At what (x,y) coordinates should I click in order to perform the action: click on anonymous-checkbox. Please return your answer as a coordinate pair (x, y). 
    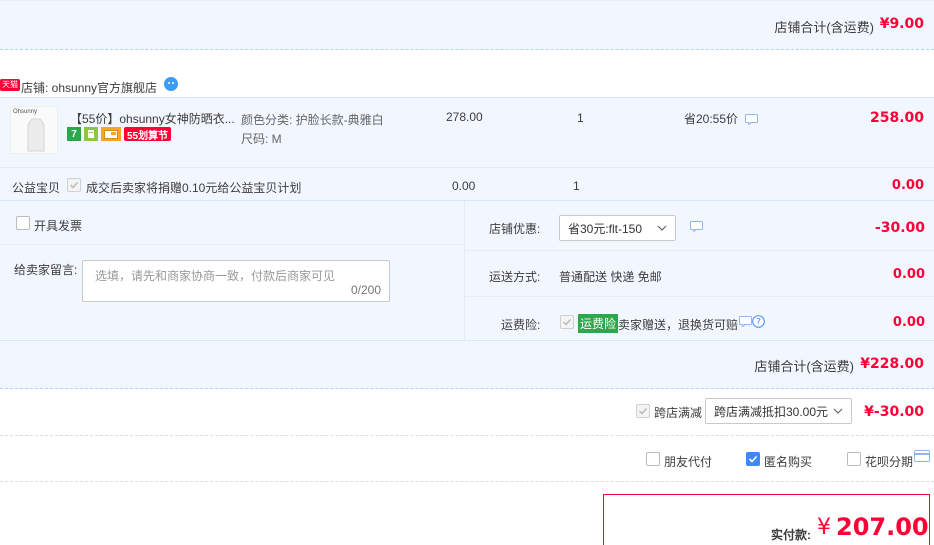
    Looking at the image, I should click on (753, 459).